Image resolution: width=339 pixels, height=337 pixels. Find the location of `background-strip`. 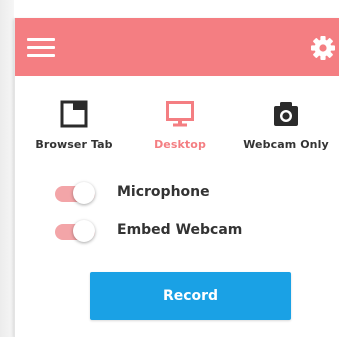

background-strip is located at coordinates (7, 168).